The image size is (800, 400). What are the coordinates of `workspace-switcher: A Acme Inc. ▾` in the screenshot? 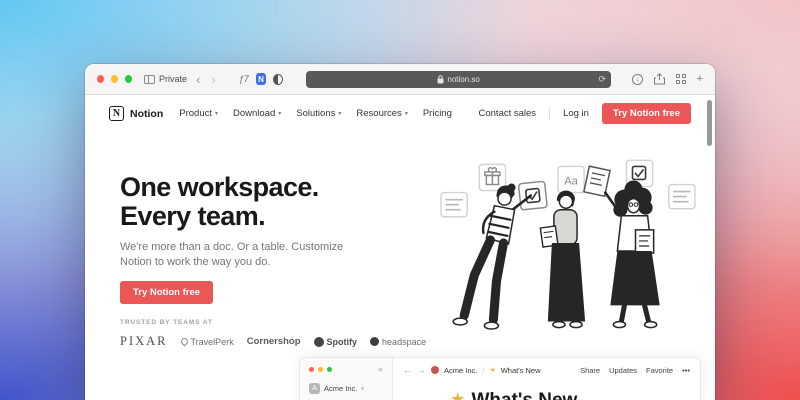 It's located at (346, 388).